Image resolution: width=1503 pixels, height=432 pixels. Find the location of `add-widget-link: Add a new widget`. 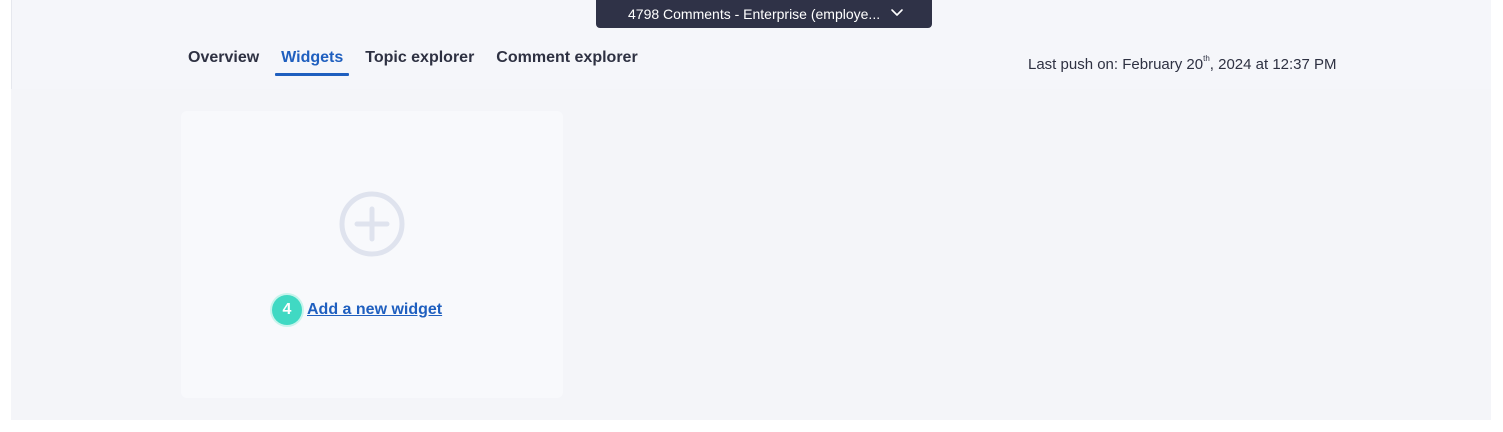

add-widget-link: Add a new widget is located at coordinates (374, 310).